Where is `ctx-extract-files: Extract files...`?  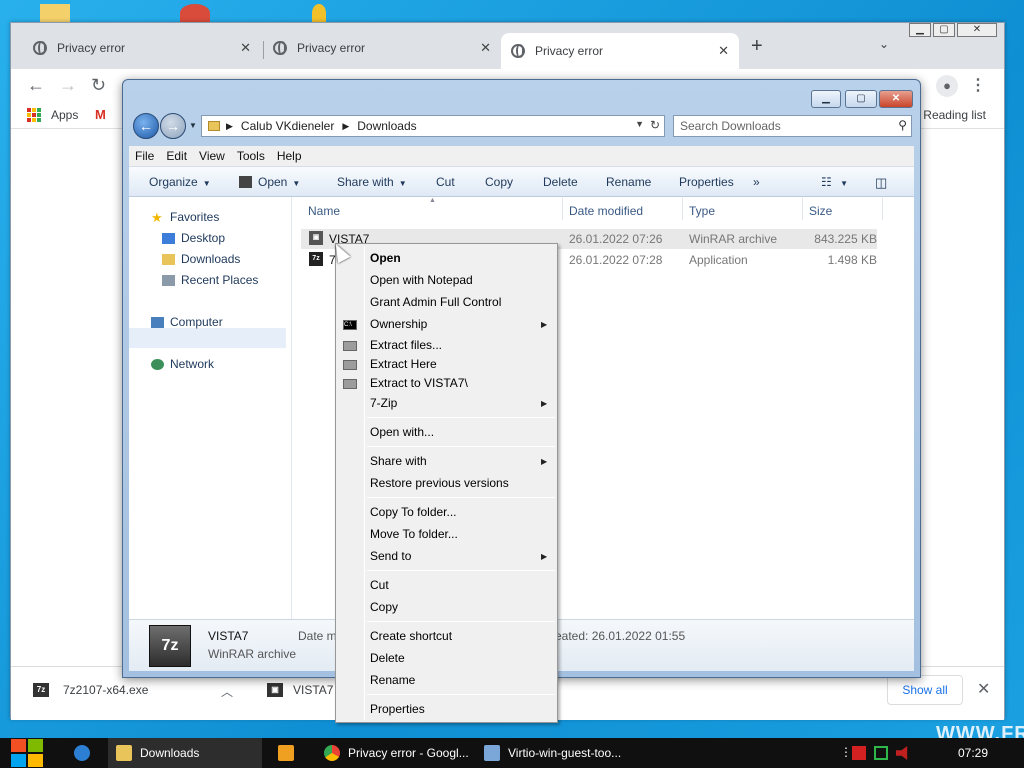 ctx-extract-files: Extract files... is located at coordinates (406, 345).